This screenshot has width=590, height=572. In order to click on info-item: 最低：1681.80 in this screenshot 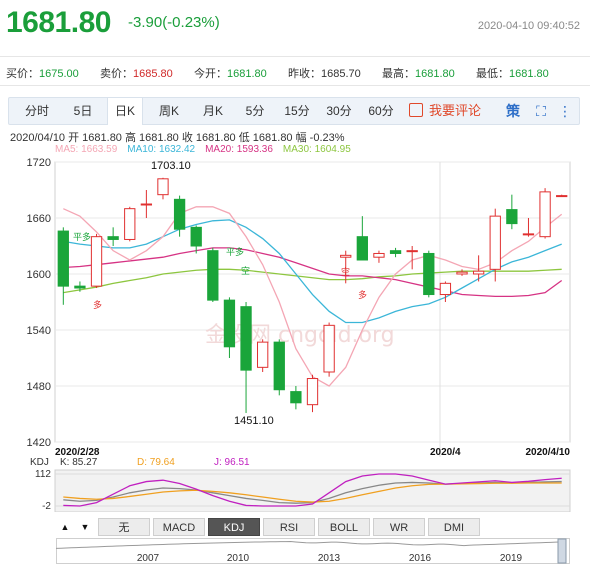, I will do `click(512, 73)`.